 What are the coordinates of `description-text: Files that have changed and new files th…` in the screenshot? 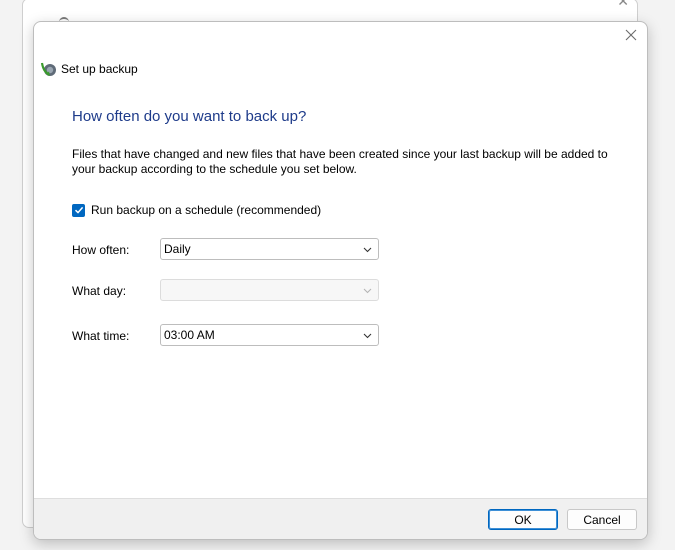 It's located at (340, 161).